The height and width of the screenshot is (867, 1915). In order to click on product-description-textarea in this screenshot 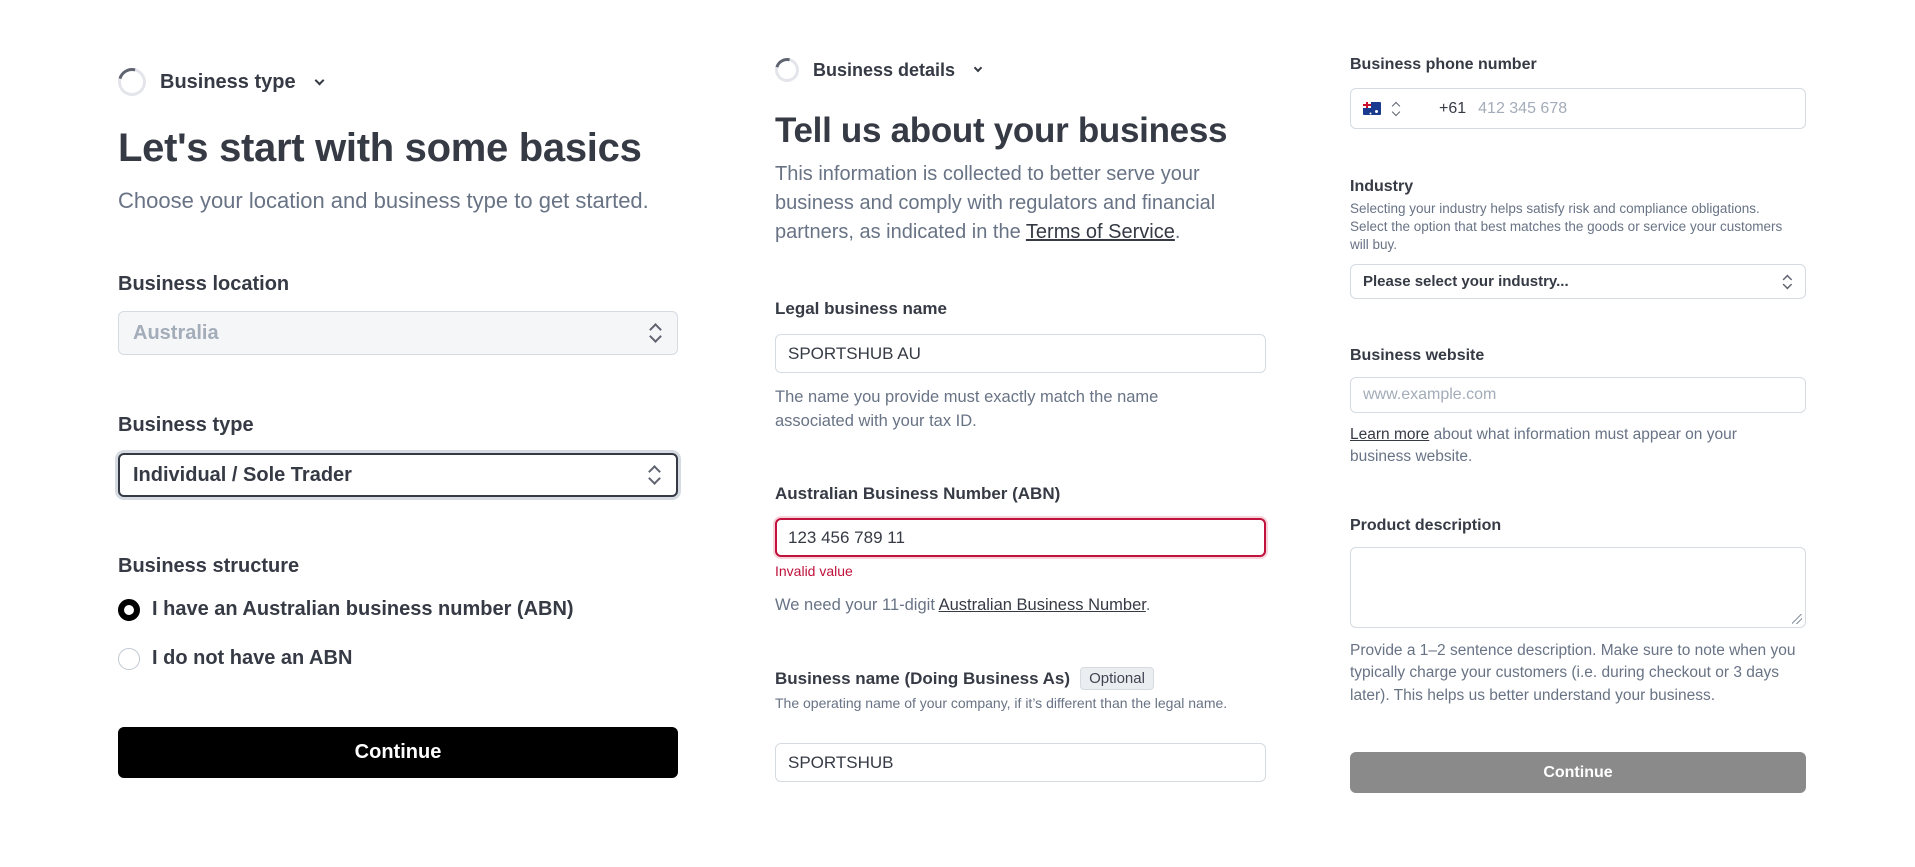, I will do `click(1578, 587)`.